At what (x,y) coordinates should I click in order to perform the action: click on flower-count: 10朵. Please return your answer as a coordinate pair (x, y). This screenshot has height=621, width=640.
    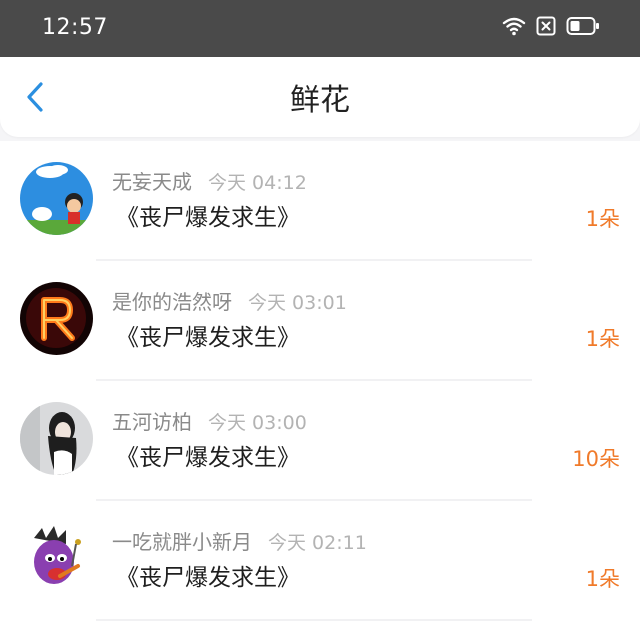
    Looking at the image, I should click on (596, 459).